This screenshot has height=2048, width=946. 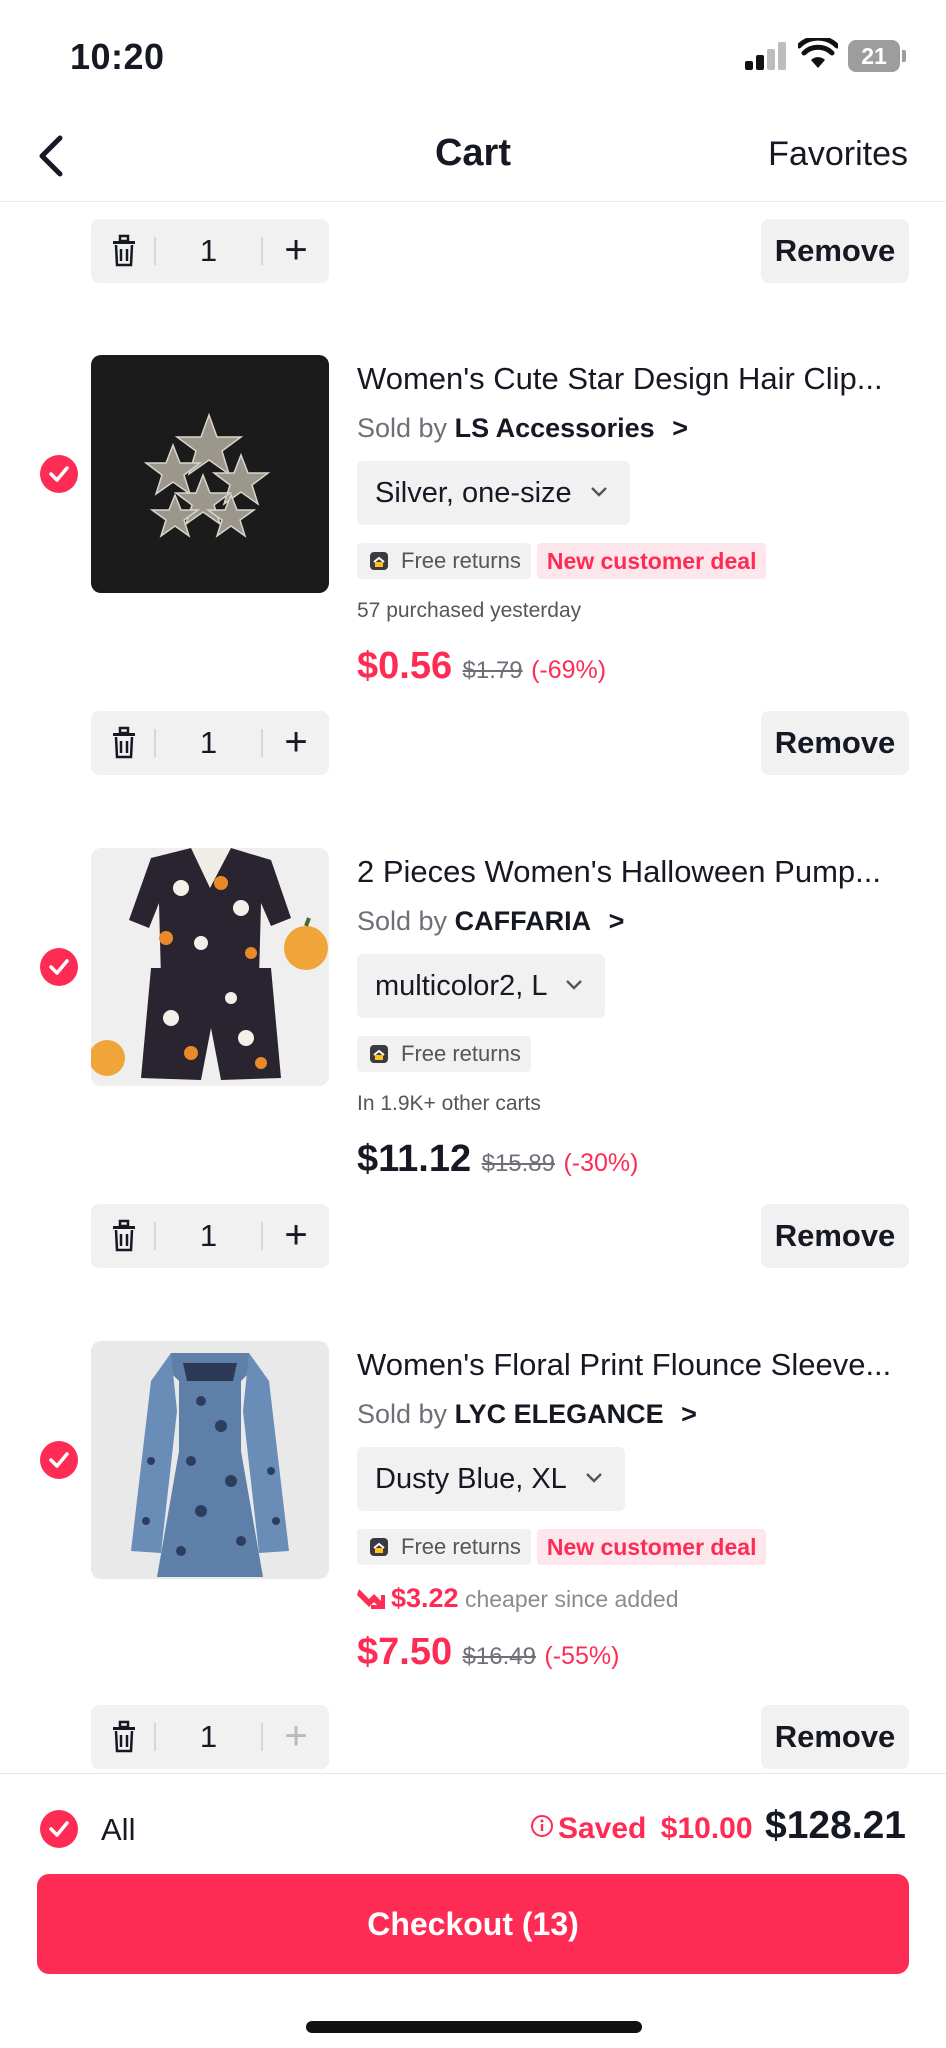 I want to click on original-price: $15.89, so click(x=518, y=1163).